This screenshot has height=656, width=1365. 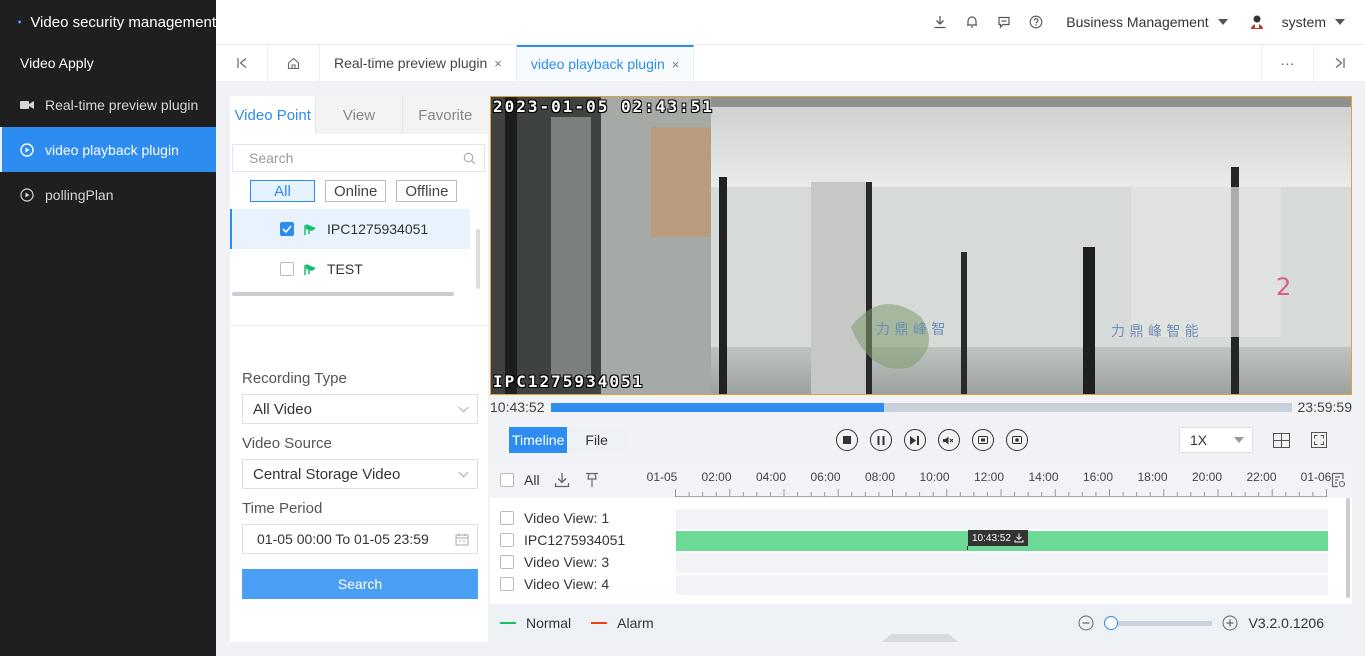 I want to click on record-icon, so click(x=1016, y=440).